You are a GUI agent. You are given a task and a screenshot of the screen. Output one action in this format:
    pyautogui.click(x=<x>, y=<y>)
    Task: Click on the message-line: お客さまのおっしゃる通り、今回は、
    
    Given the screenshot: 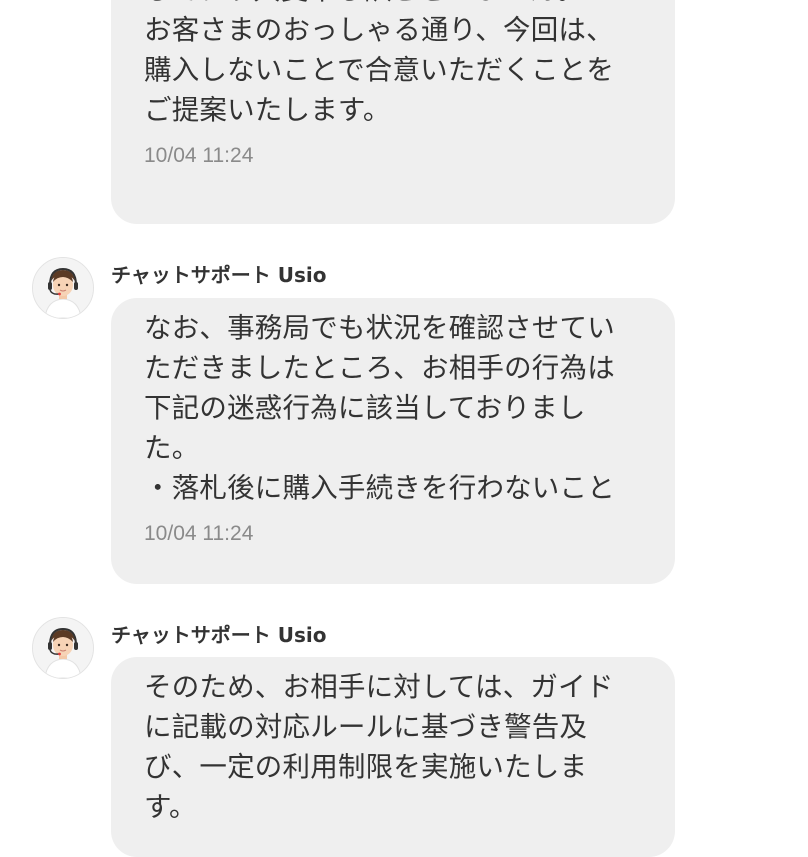 What is the action you would take?
    pyautogui.click(x=379, y=30)
    